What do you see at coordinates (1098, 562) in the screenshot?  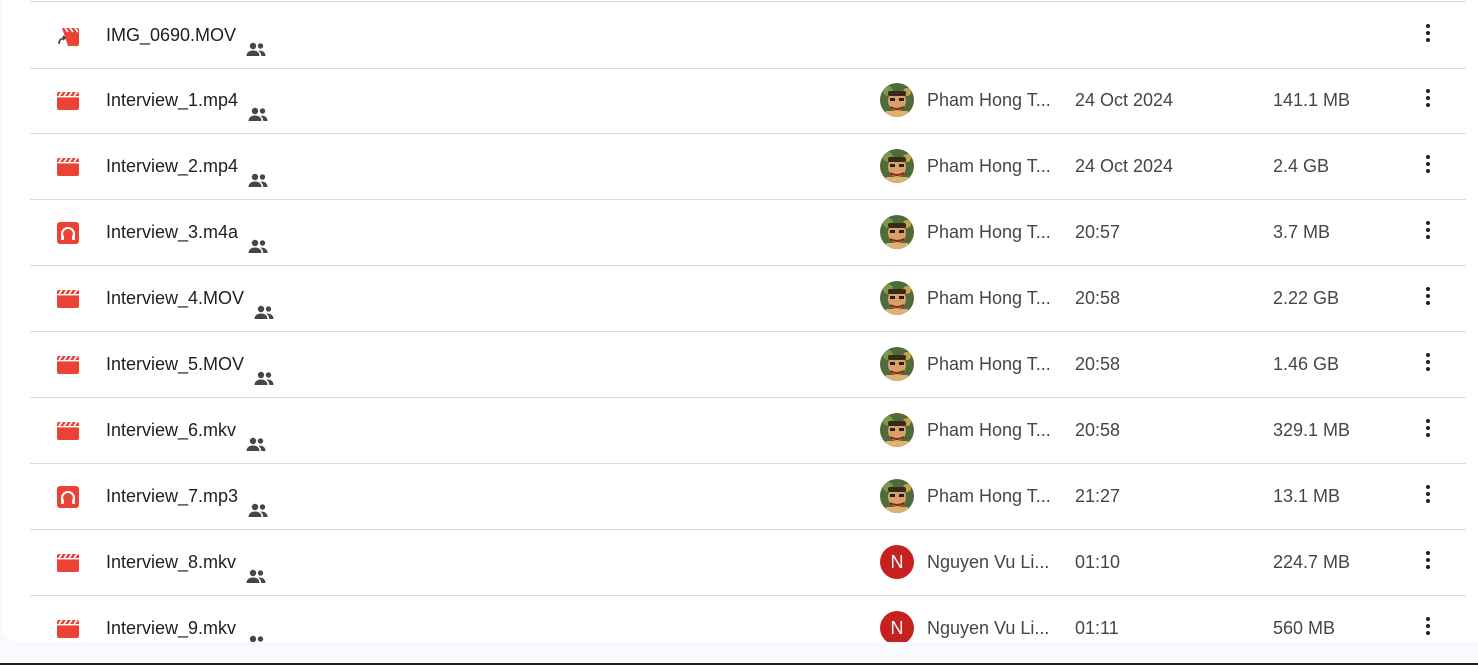 I see `last-modified: 01:10` at bounding box center [1098, 562].